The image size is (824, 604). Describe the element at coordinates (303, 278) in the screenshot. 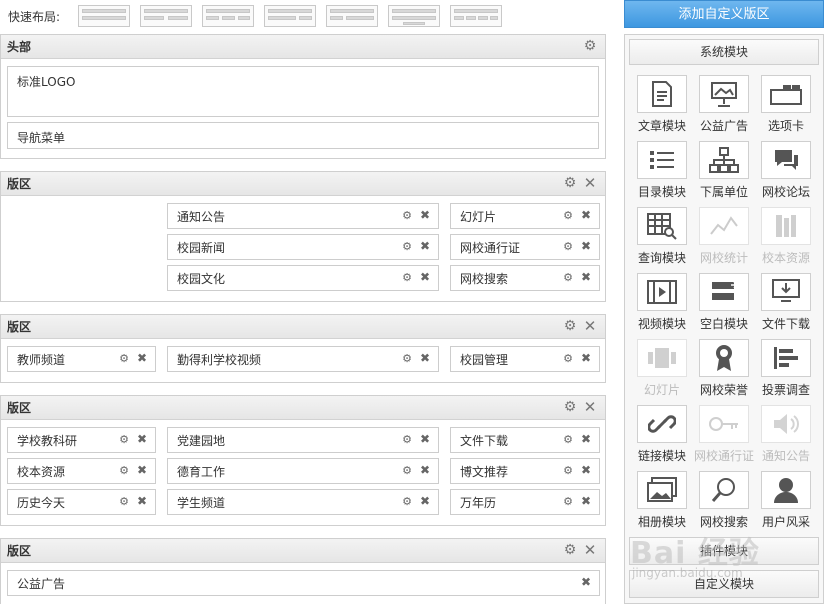

I see `module-campus-culture: 校园文化 ⚙ ✖` at that location.